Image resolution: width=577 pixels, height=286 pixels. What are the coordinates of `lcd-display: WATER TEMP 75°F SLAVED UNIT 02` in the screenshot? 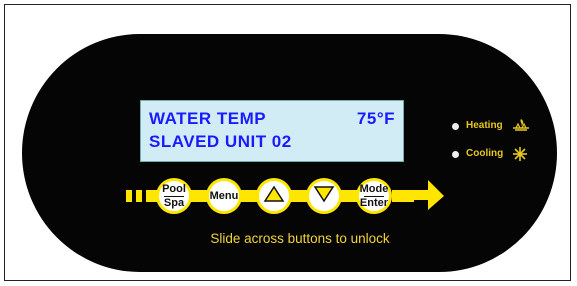 It's located at (272, 131).